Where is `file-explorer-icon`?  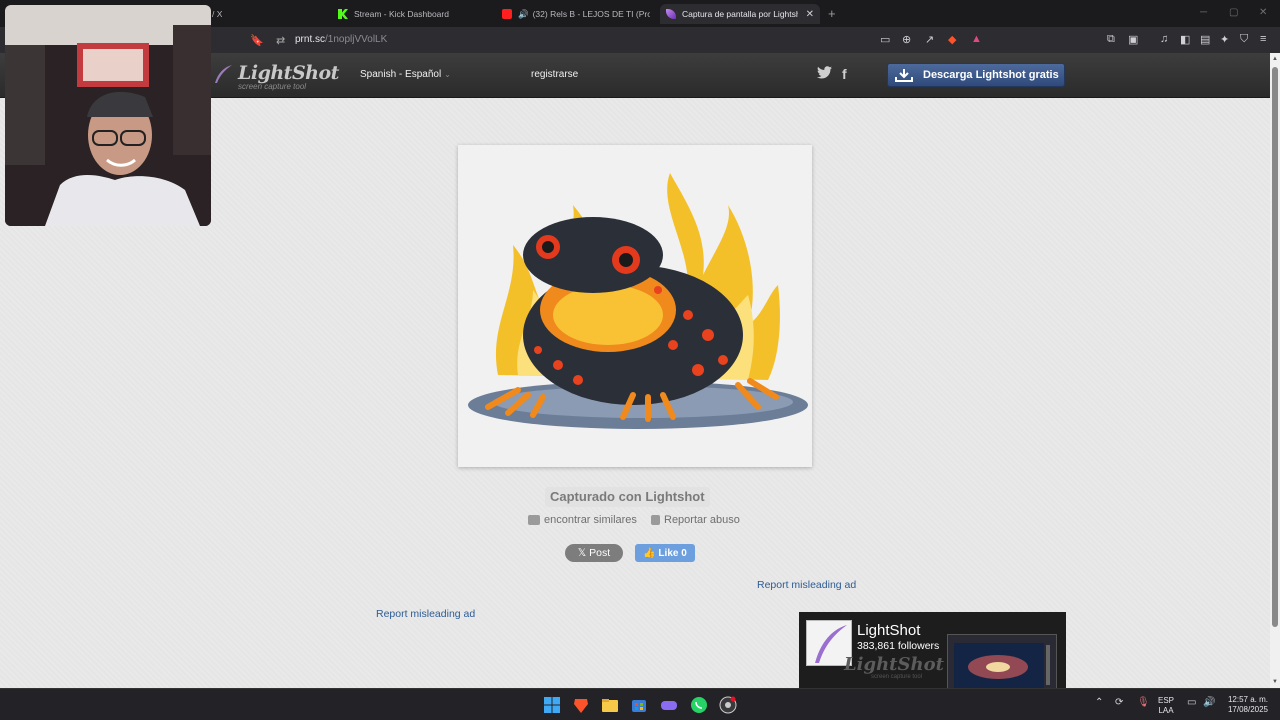
file-explorer-icon is located at coordinates (610, 705).